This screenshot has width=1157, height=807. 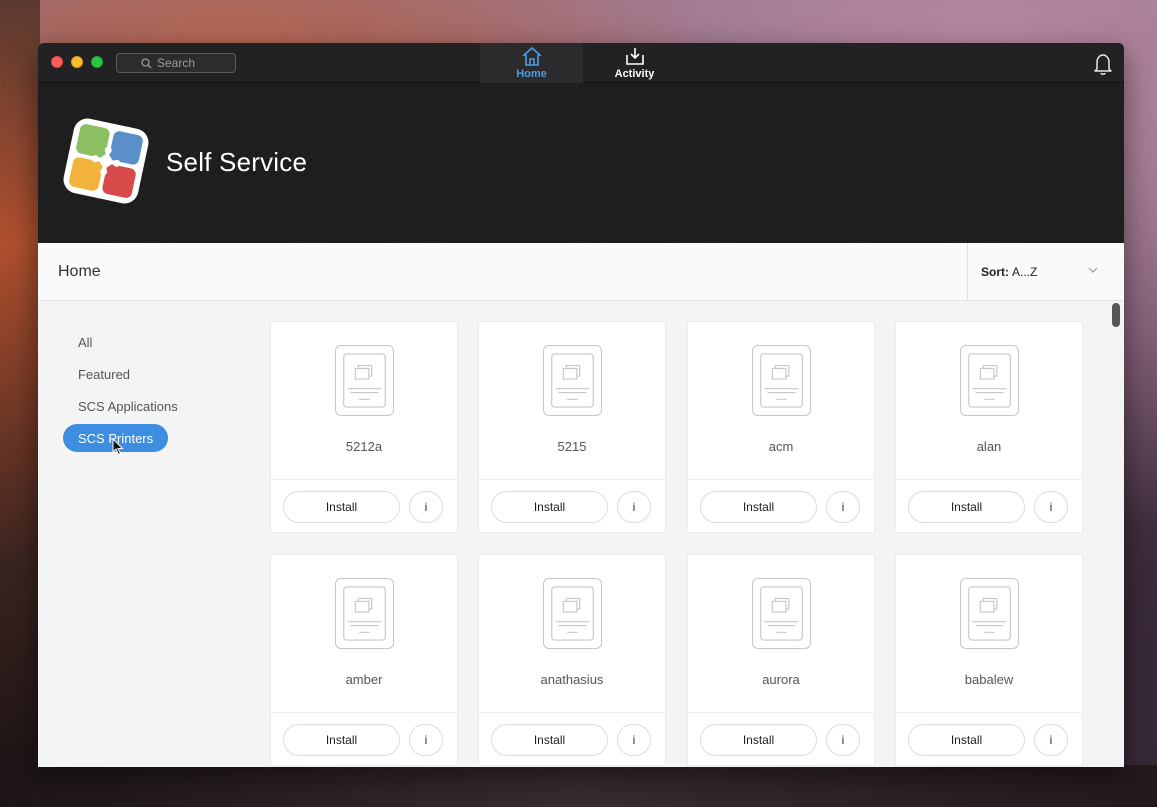 What do you see at coordinates (364, 446) in the screenshot?
I see `item-name: 5212a` at bounding box center [364, 446].